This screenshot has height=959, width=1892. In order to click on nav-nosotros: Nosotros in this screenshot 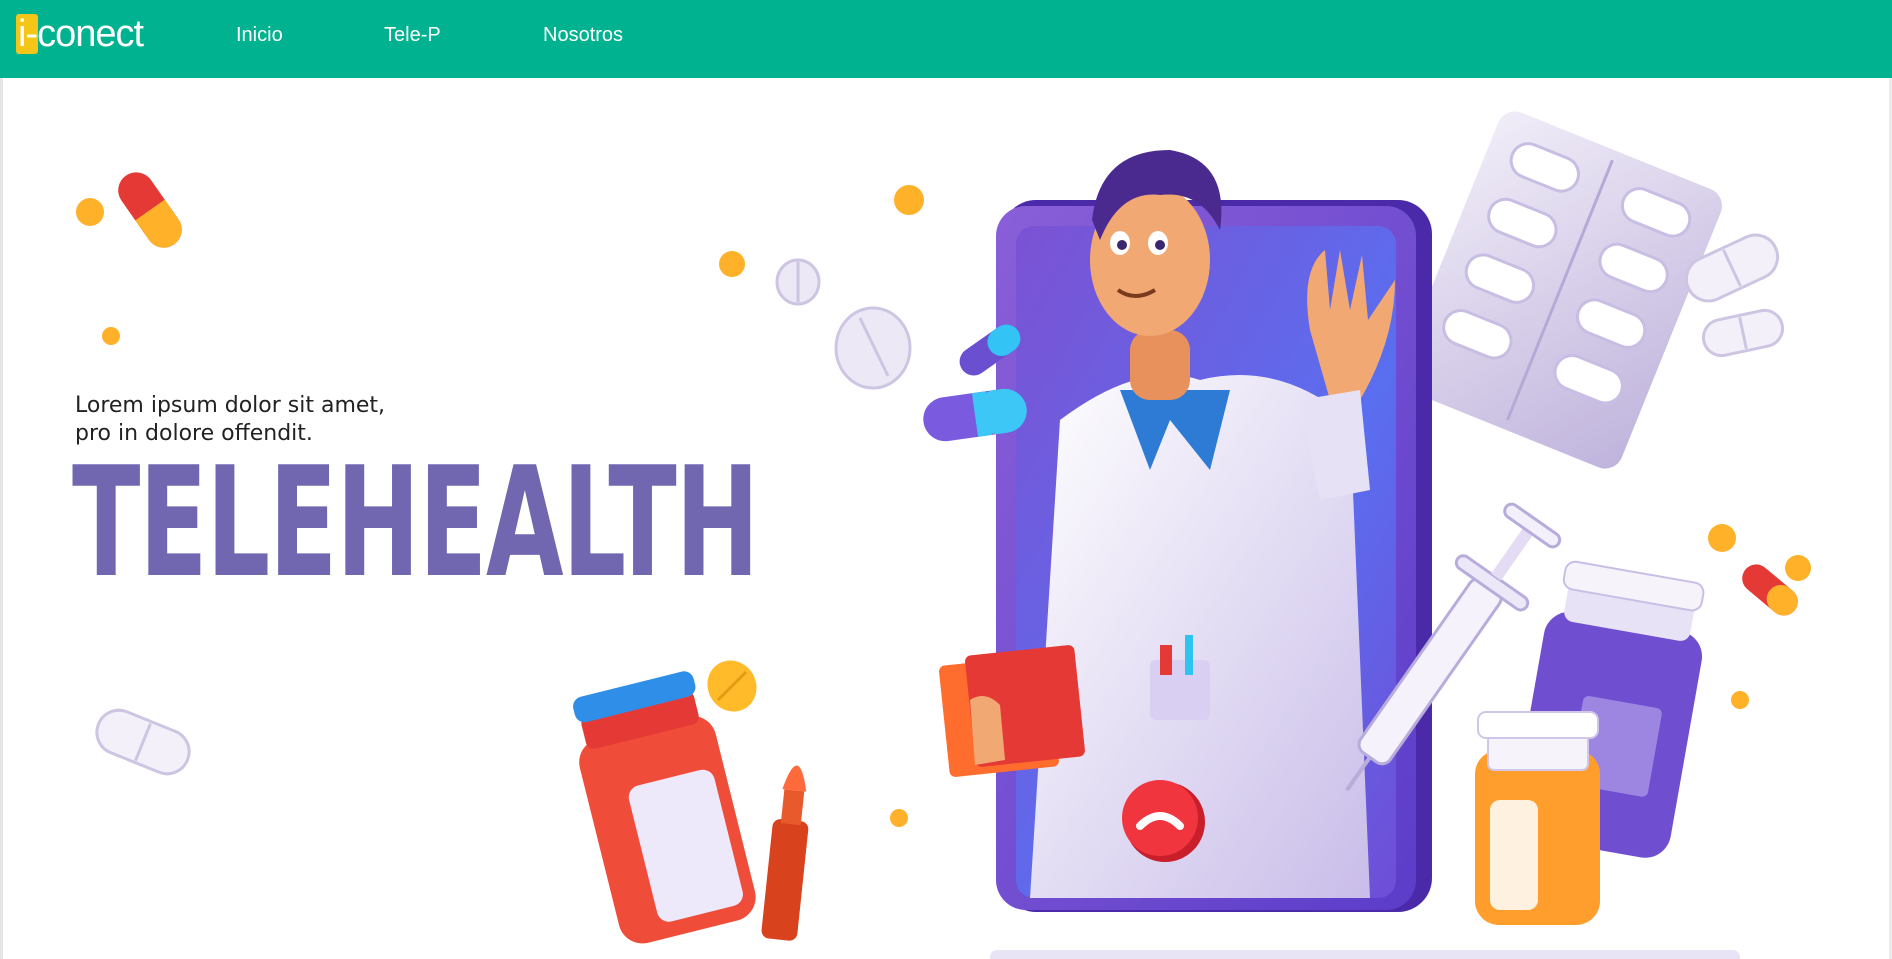, I will do `click(583, 35)`.